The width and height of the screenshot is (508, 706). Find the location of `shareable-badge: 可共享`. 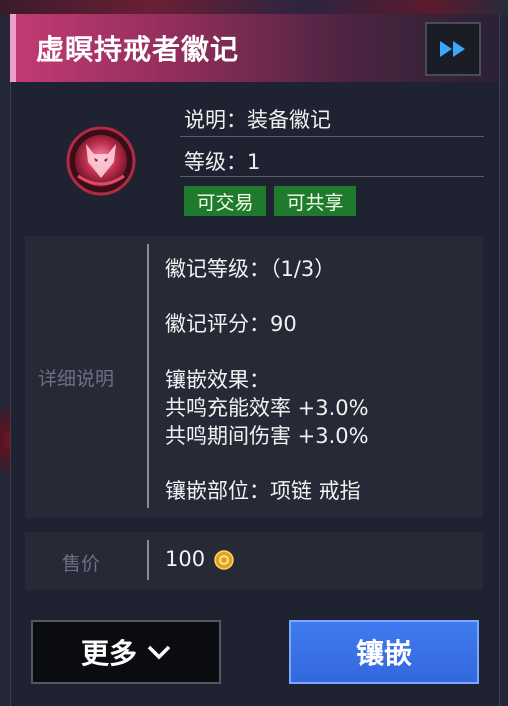

shareable-badge: 可共享 is located at coordinates (315, 201).